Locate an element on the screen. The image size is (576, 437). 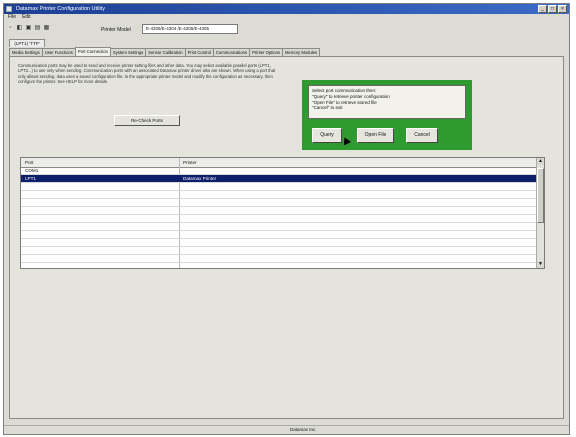
column-header-printer: Printer is located at coordinates (190, 162).